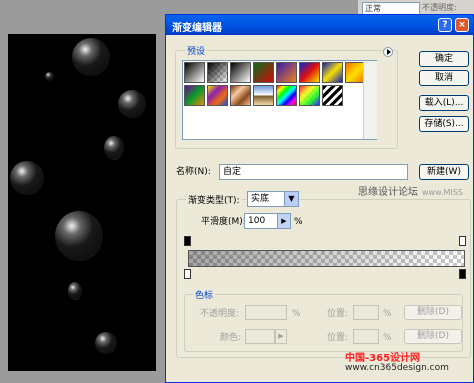 The width and height of the screenshot is (474, 383). What do you see at coordinates (397, 368) in the screenshot?
I see `site-url-watermark: www.cn365design.com` at bounding box center [397, 368].